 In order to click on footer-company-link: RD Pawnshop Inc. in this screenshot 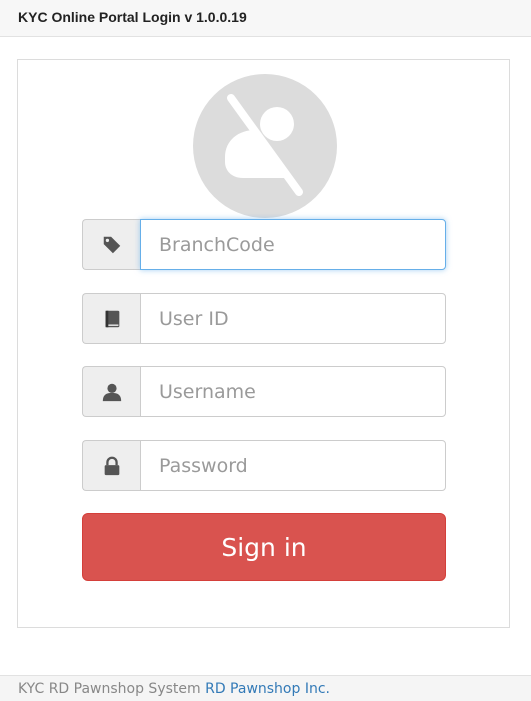, I will do `click(267, 689)`.